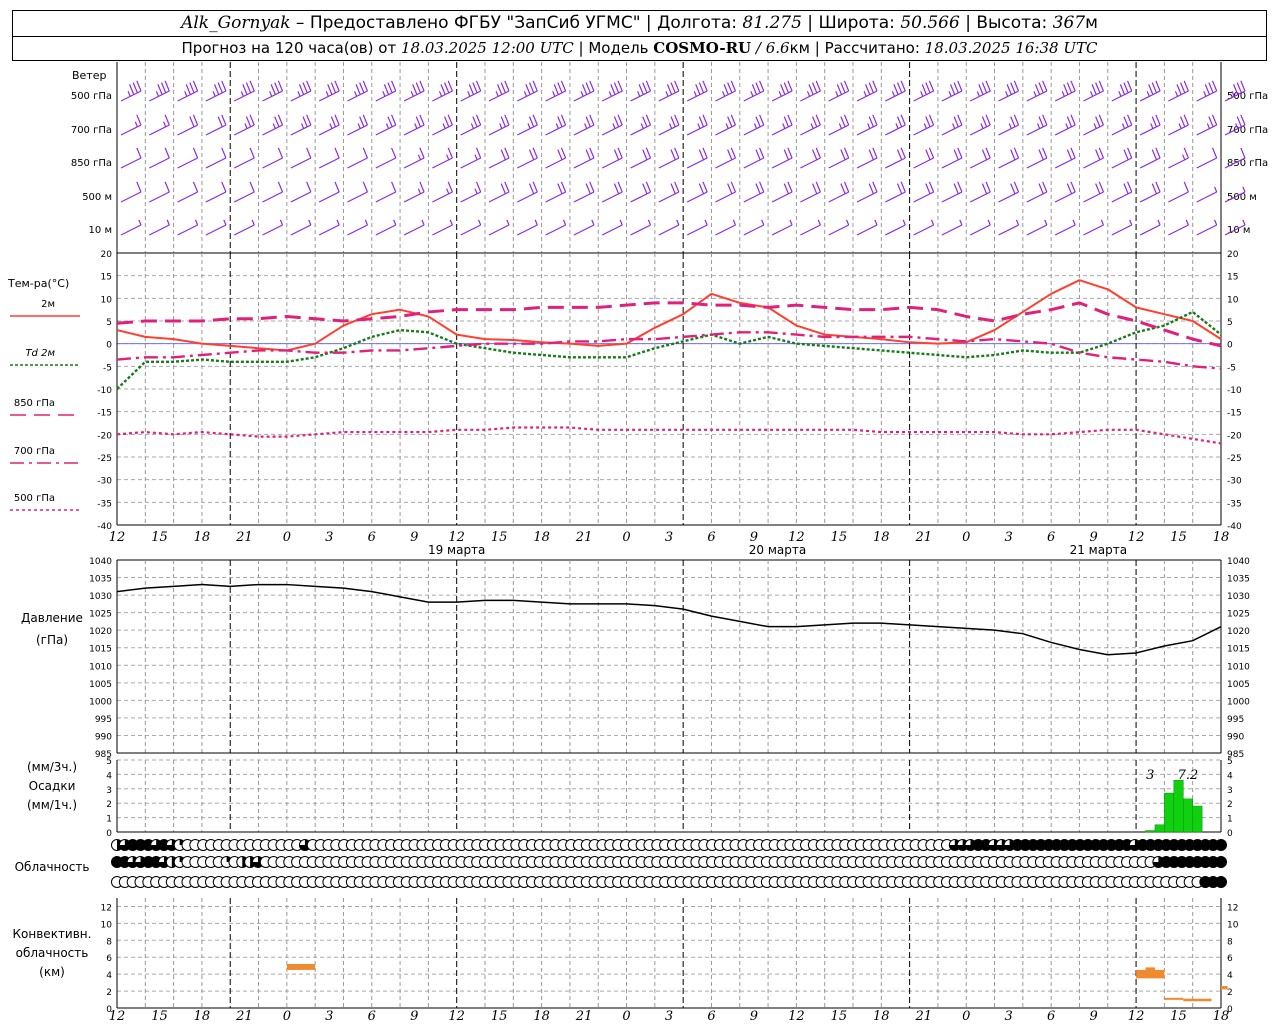 The height and width of the screenshot is (1024, 1280). What do you see at coordinates (541, 1016) in the screenshot?
I see `hour-tick-label-bottom: 18` at bounding box center [541, 1016].